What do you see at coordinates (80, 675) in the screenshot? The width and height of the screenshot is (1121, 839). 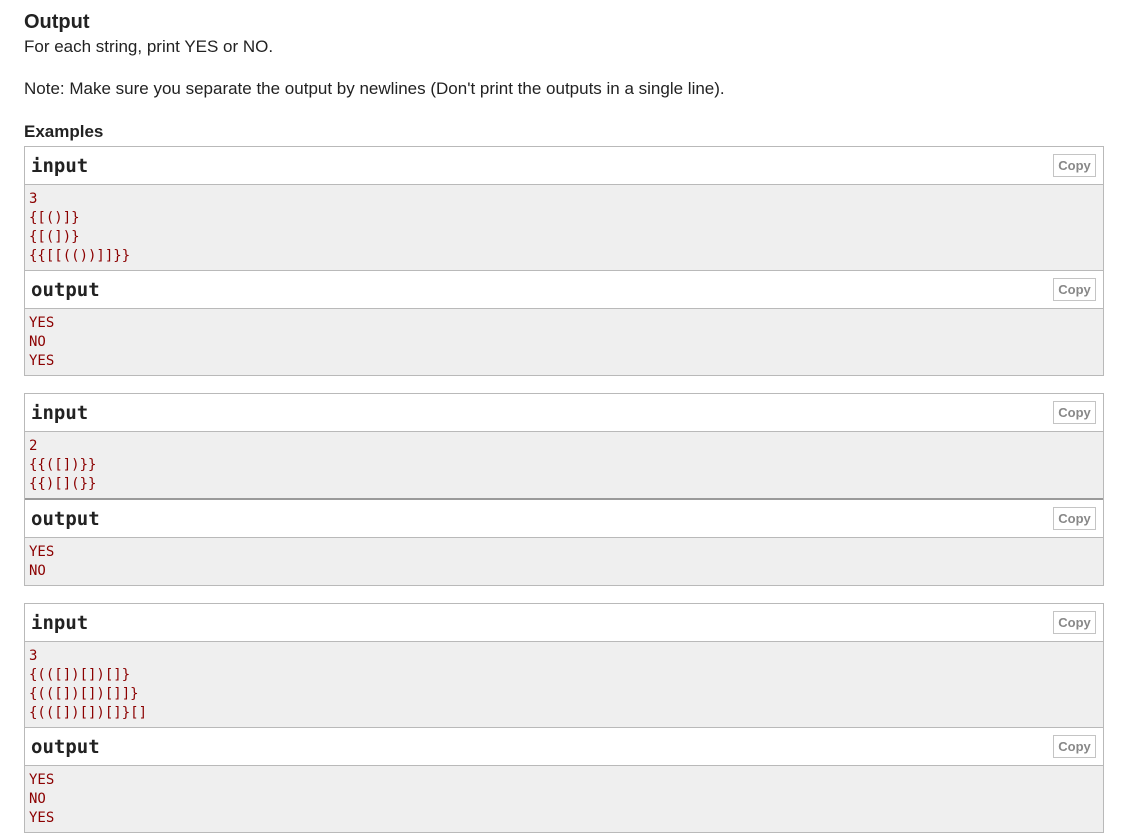 I see `input-line: {(([])[])[]}` at bounding box center [80, 675].